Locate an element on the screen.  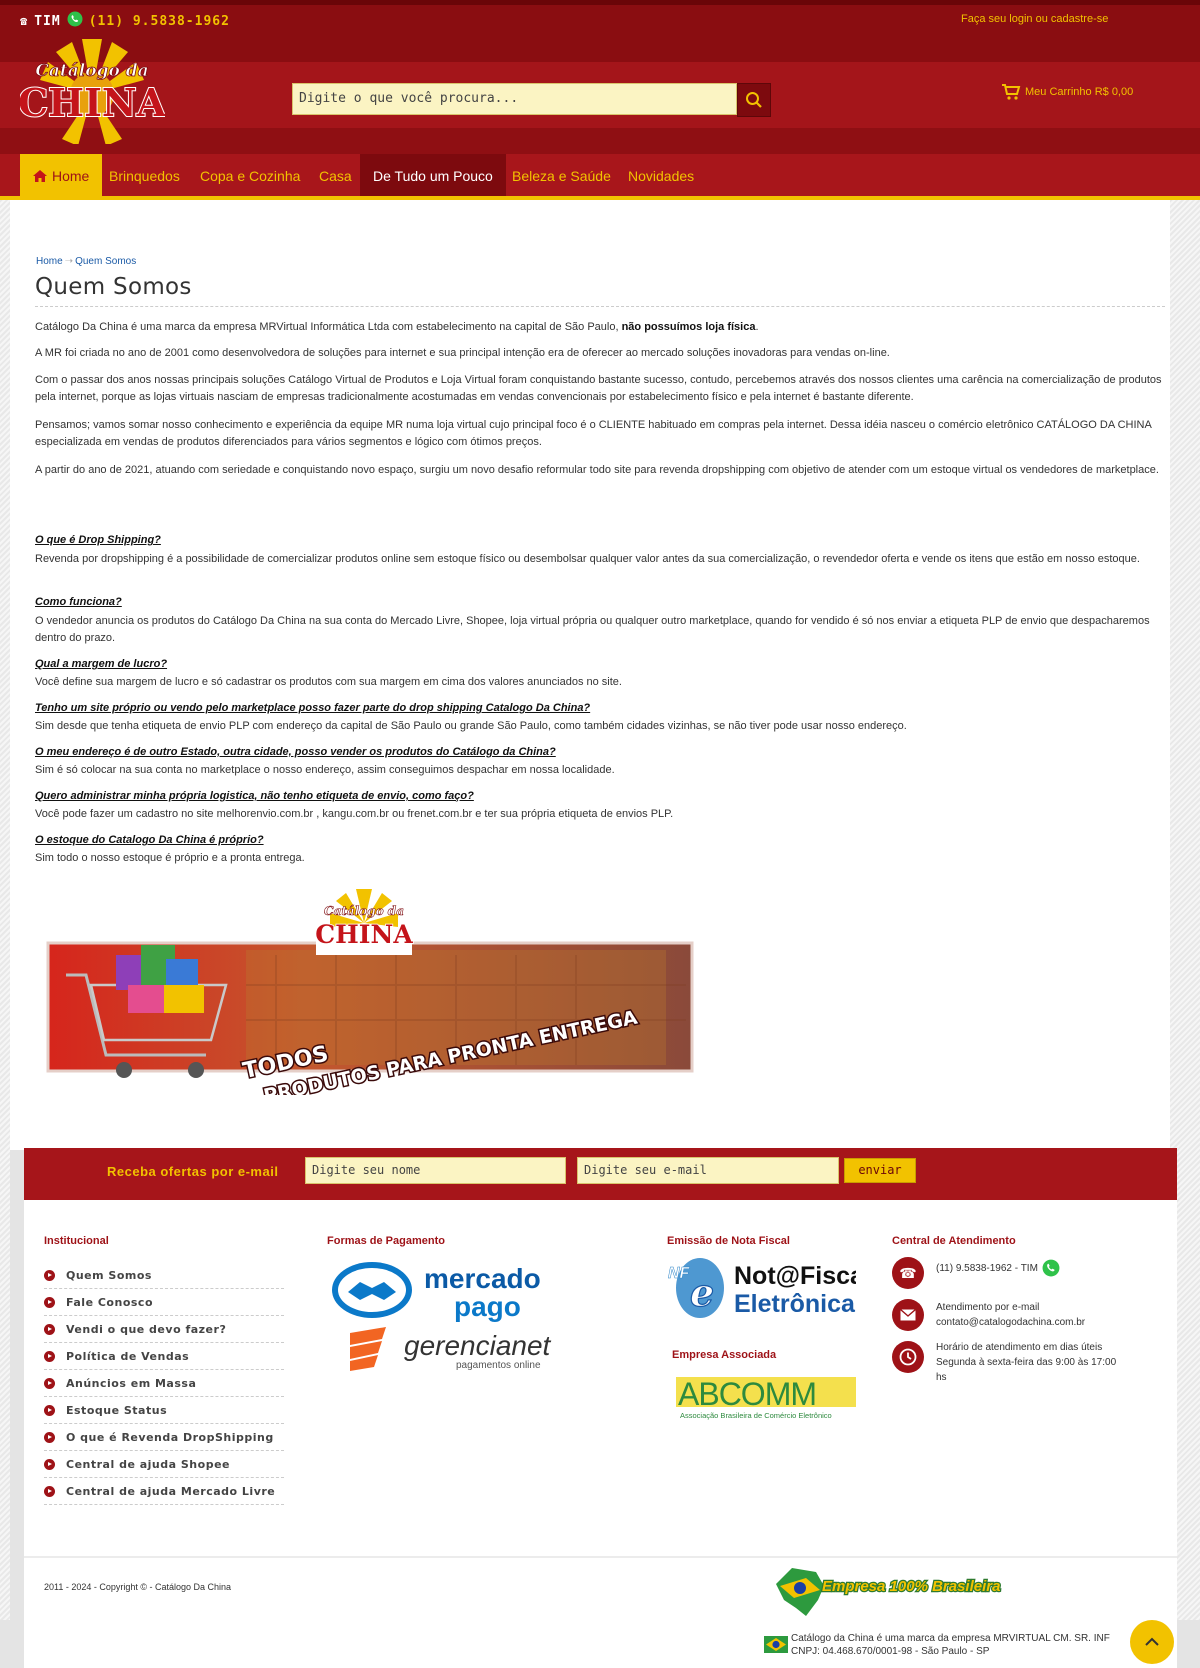
left-stripe is located at coordinates (5, 910).